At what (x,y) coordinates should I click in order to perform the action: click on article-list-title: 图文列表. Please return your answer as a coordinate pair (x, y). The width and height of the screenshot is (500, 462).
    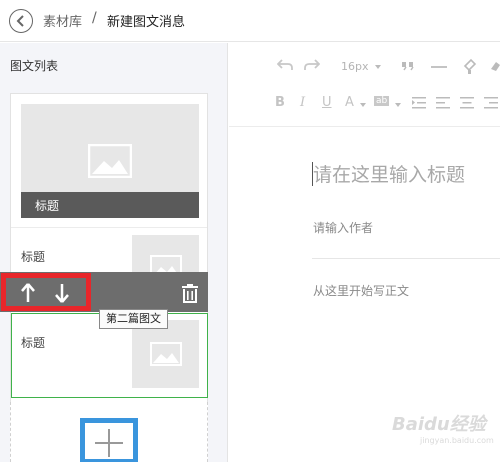
    Looking at the image, I should click on (34, 66).